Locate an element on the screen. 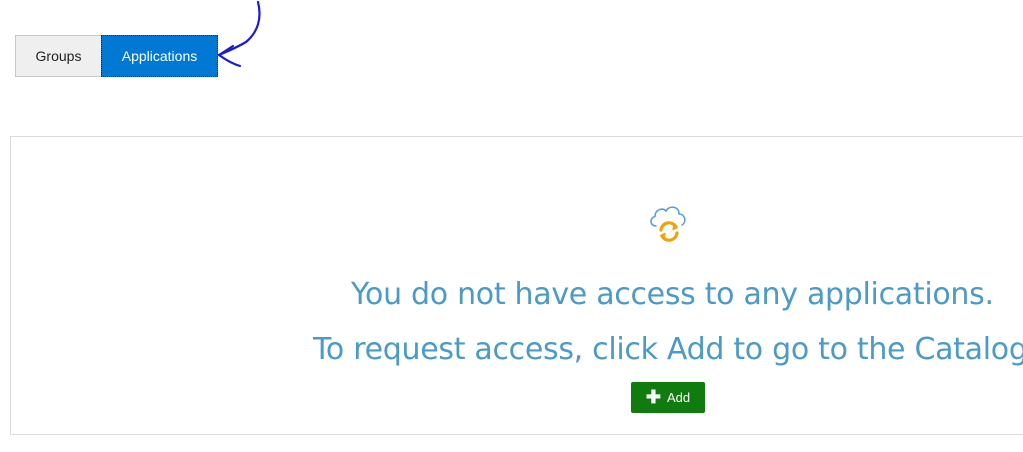 The height and width of the screenshot is (452, 1023). tab-bar: Groups Applications is located at coordinates (116, 56).